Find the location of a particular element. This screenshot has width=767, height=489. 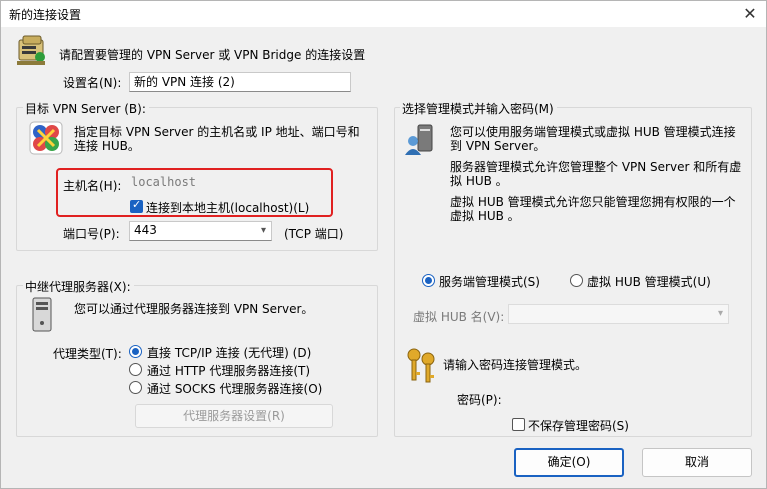

password-input is located at coordinates (619, 397).